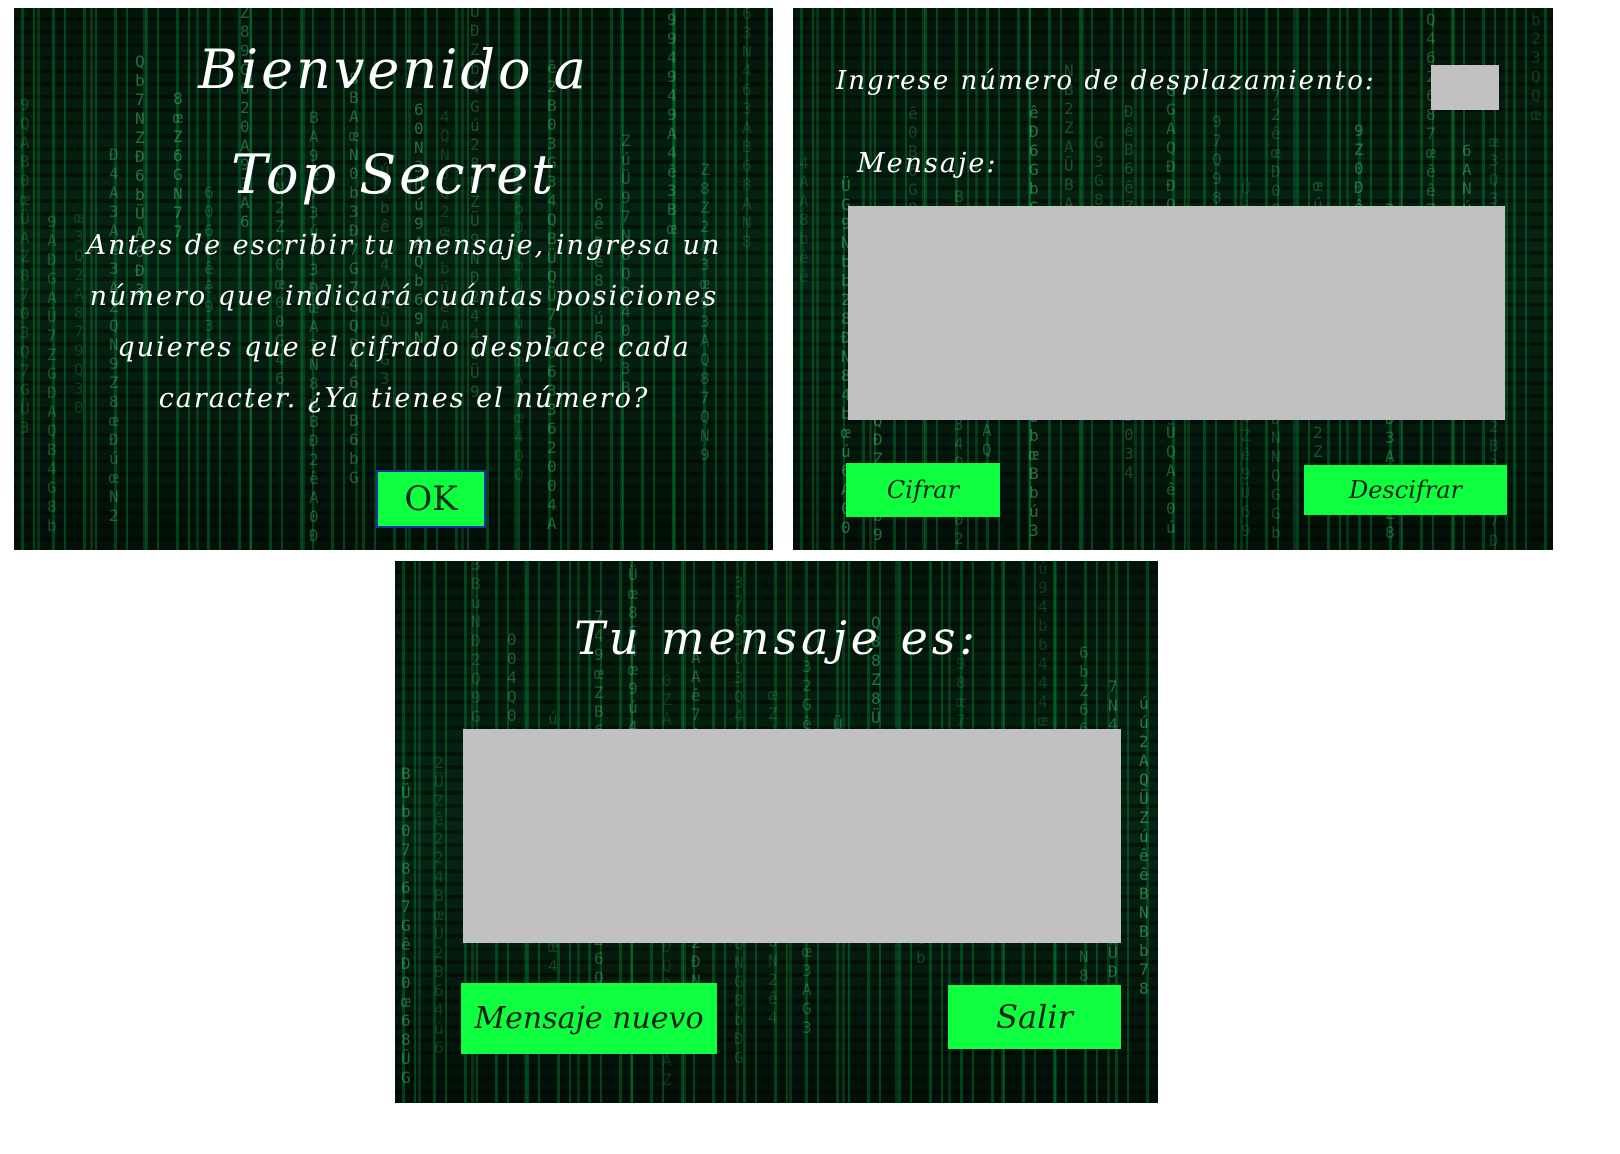 This screenshot has height=1154, width=1620. Describe the element at coordinates (776, 638) in the screenshot. I see `result-title: Tu mensaje es:` at that location.